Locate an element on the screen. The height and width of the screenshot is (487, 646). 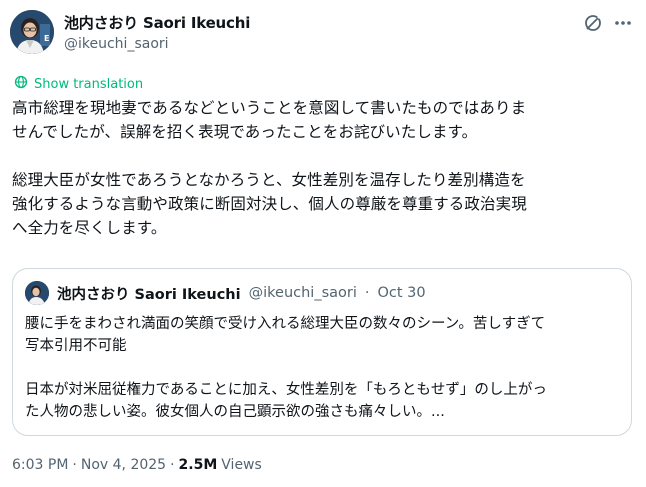
views-label: Views is located at coordinates (241, 465).